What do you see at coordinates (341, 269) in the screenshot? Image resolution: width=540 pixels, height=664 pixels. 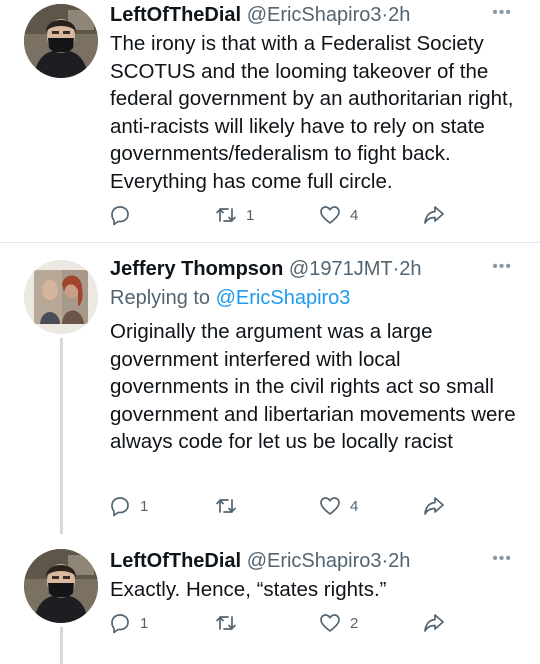 I see `user-handle: @1971JMT` at bounding box center [341, 269].